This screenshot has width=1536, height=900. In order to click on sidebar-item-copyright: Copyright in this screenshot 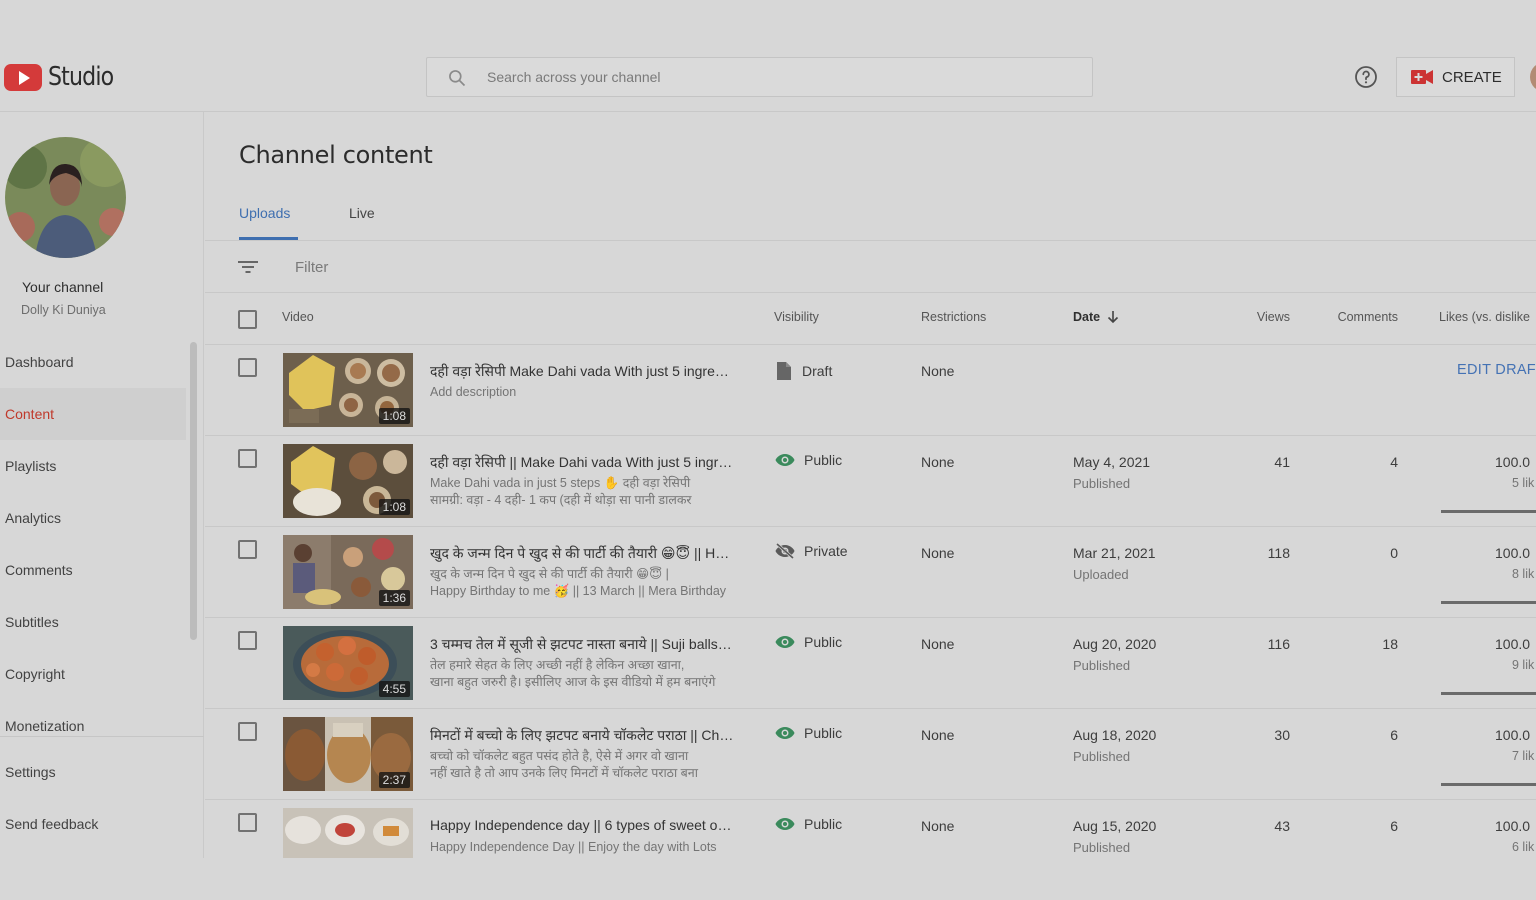, I will do `click(93, 674)`.